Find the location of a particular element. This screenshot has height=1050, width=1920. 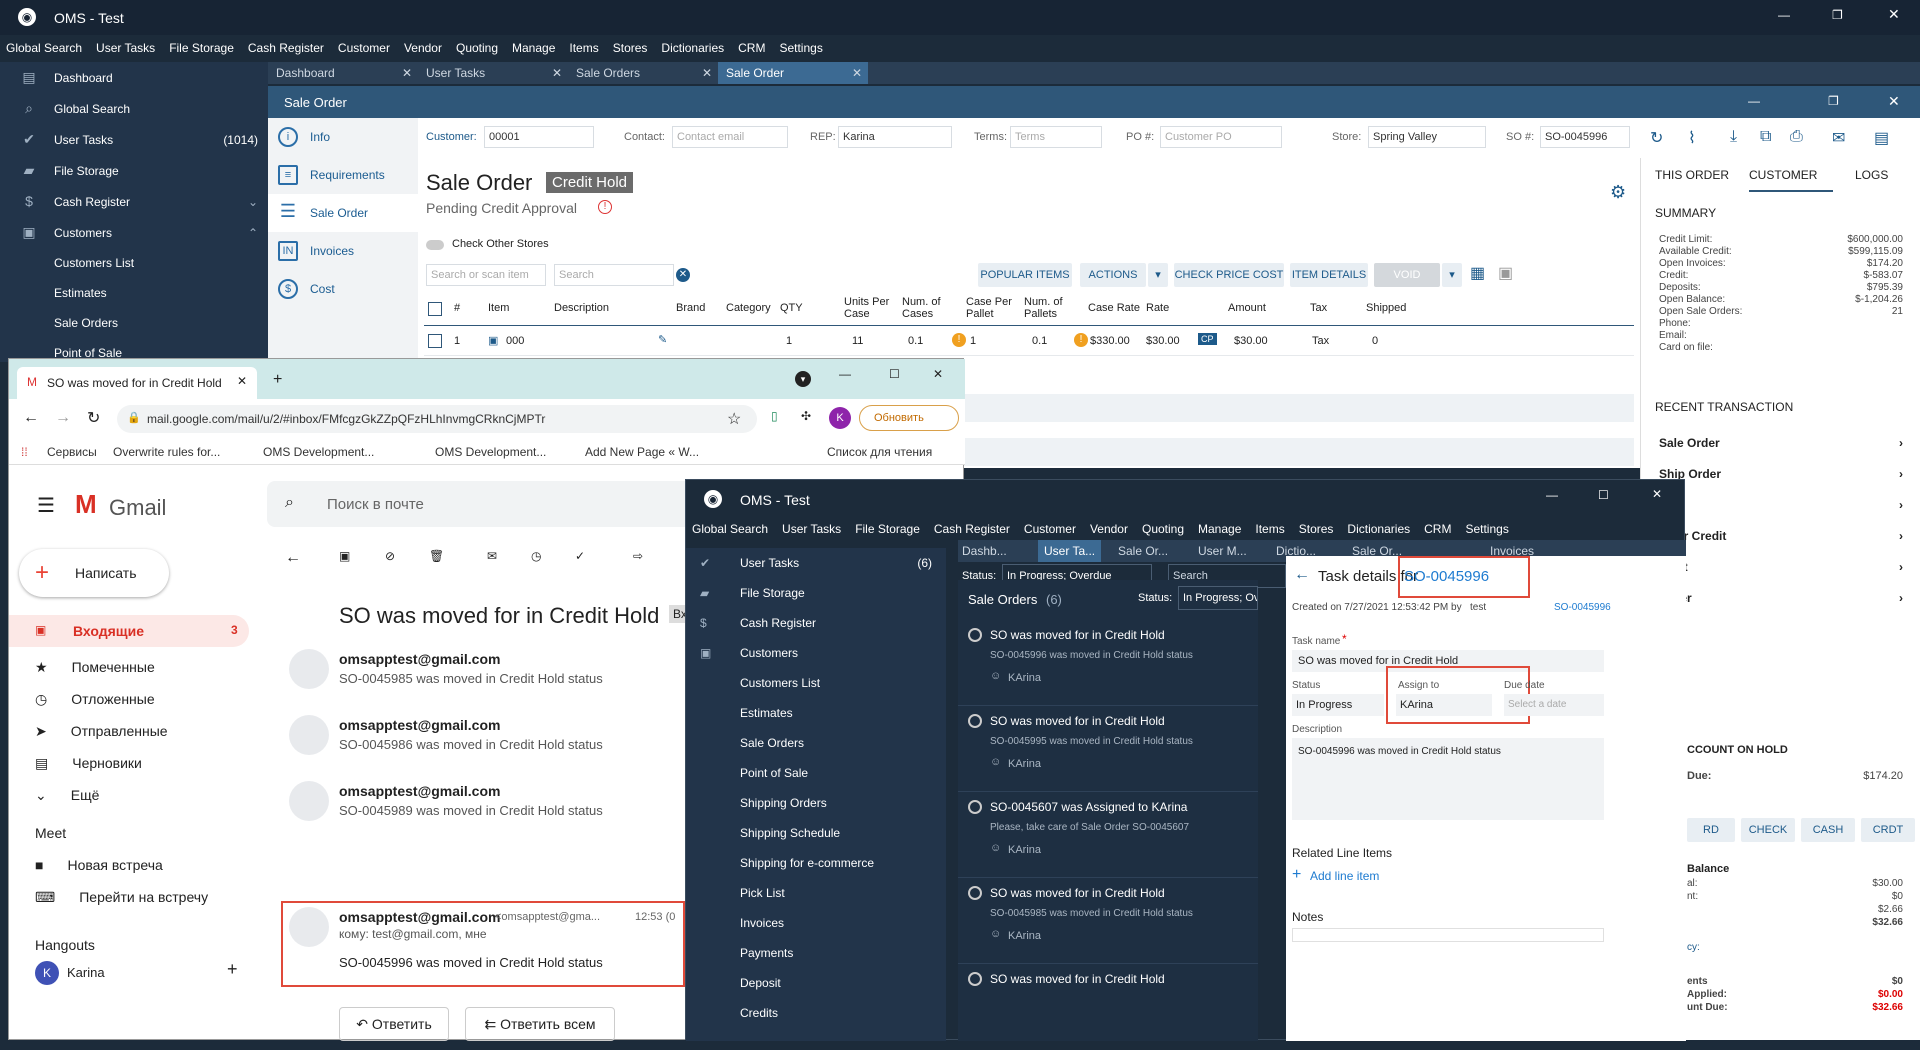

nav-sent: ➤ Отправленные is located at coordinates (101, 731).